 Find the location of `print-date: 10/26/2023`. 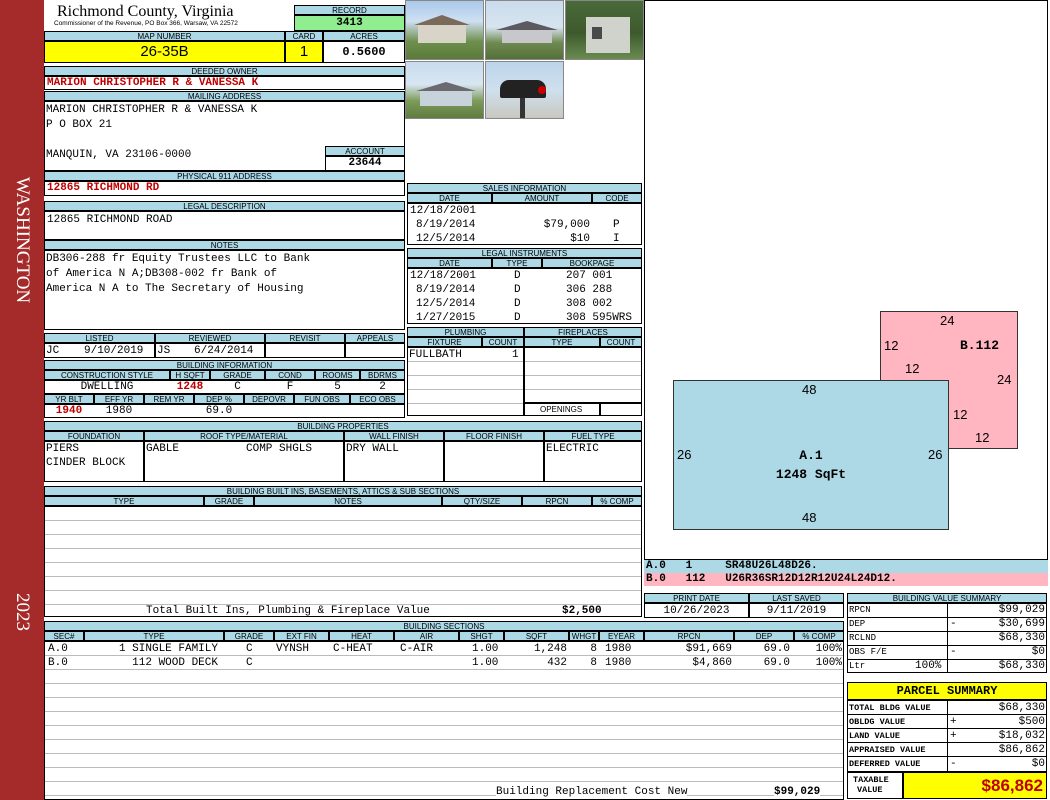

print-date: 10/26/2023 is located at coordinates (696, 610).